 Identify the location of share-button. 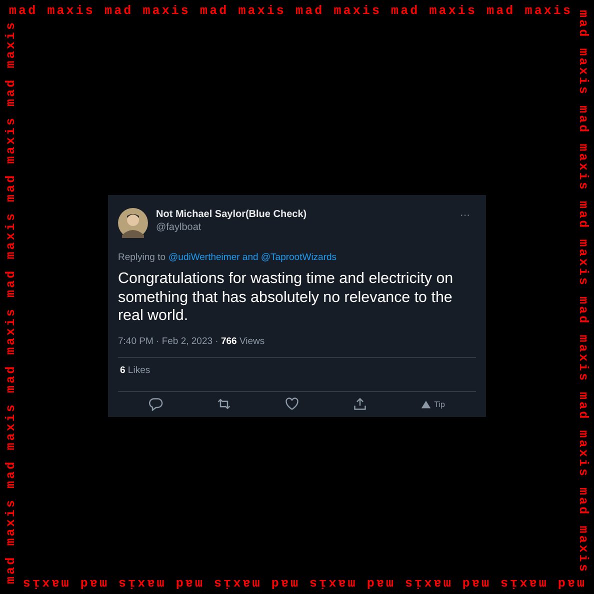
(360, 404).